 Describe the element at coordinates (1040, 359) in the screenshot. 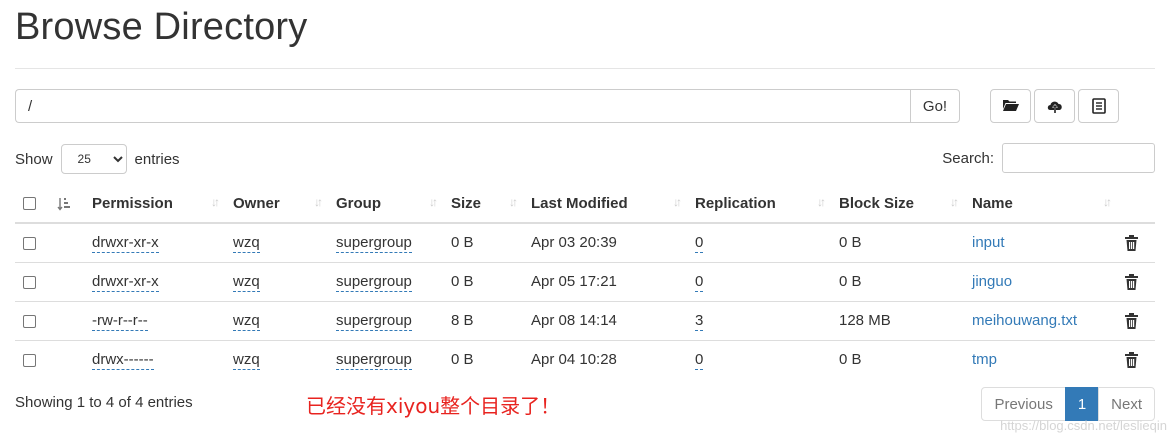

I see `name-cell: tmp` at that location.